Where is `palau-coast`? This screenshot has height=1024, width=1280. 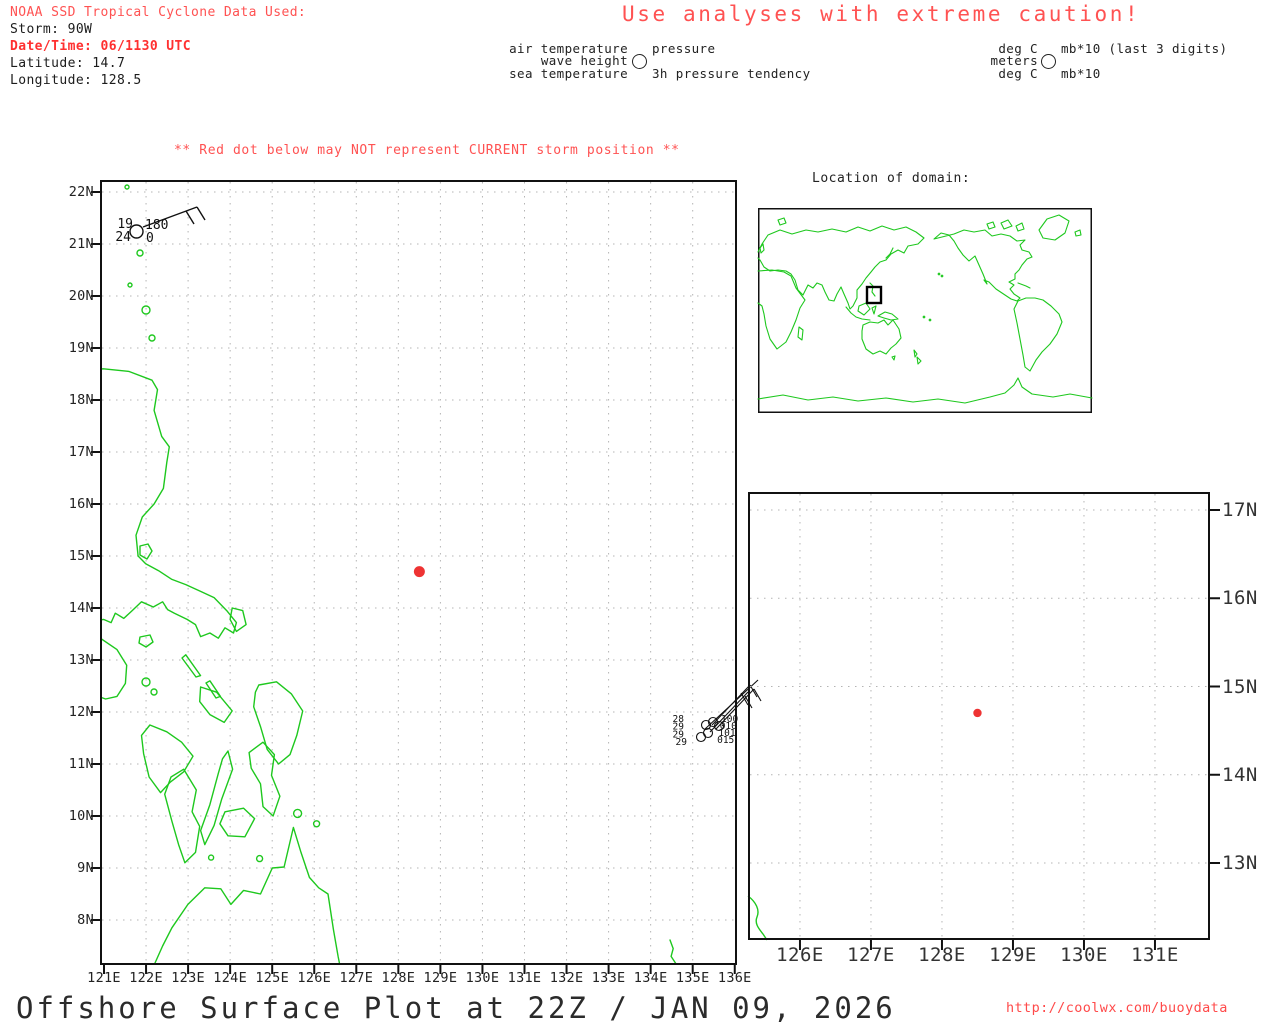 palau-coast is located at coordinates (673, 952).